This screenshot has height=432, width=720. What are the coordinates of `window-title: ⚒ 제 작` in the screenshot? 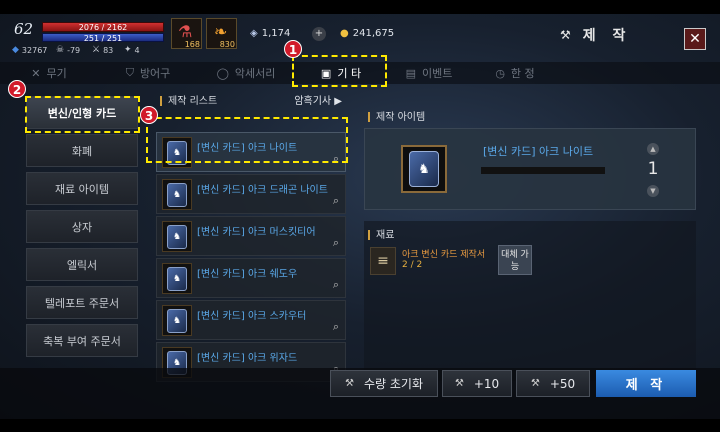 It's located at (596, 36).